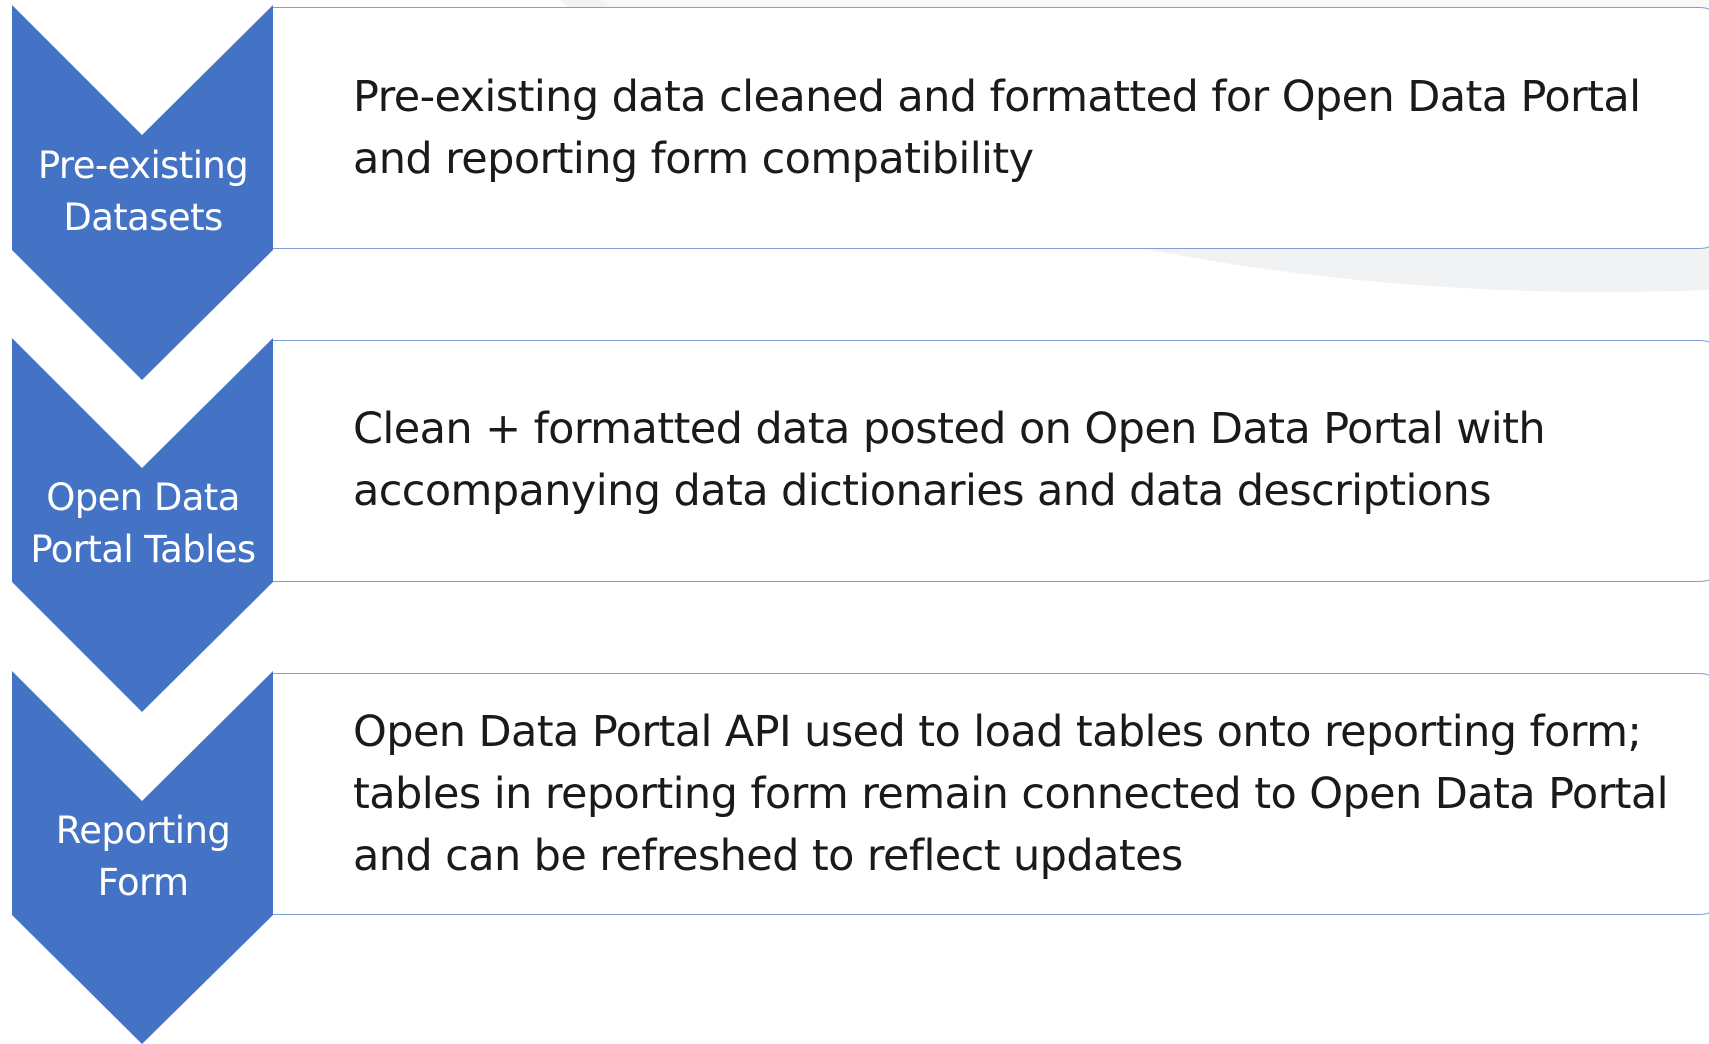 The width and height of the screenshot is (1709, 1044). What do you see at coordinates (143, 549) in the screenshot?
I see `step-2-label-line-2: Portal Tables` at bounding box center [143, 549].